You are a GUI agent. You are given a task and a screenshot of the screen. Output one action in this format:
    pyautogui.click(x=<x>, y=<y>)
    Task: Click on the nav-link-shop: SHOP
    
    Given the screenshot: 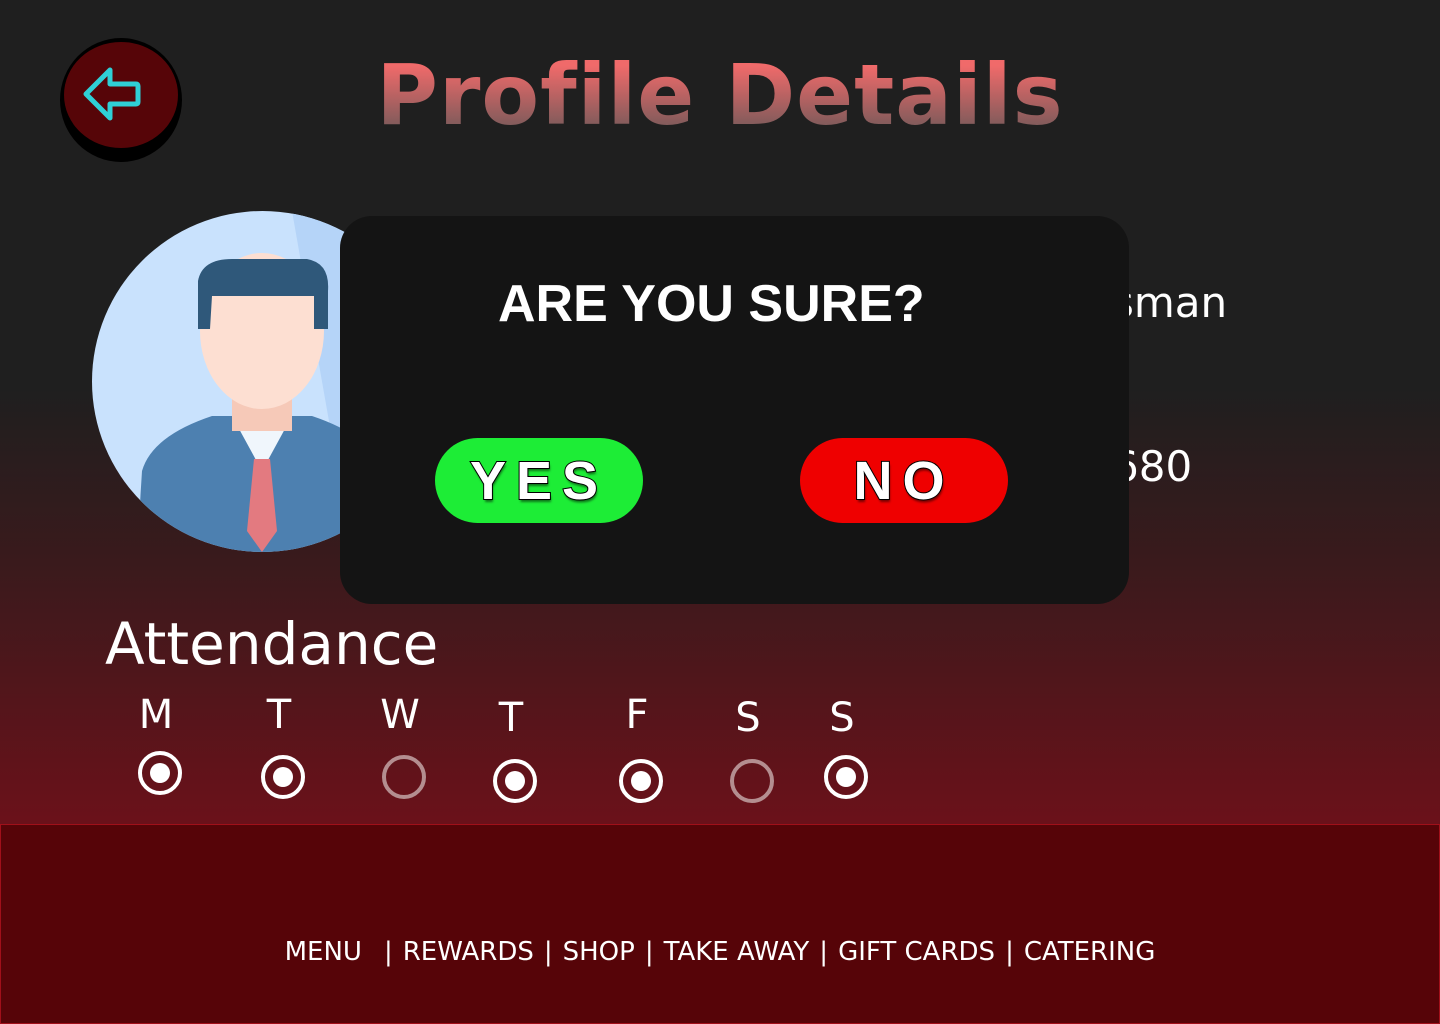 What is the action you would take?
    pyautogui.click(x=599, y=952)
    